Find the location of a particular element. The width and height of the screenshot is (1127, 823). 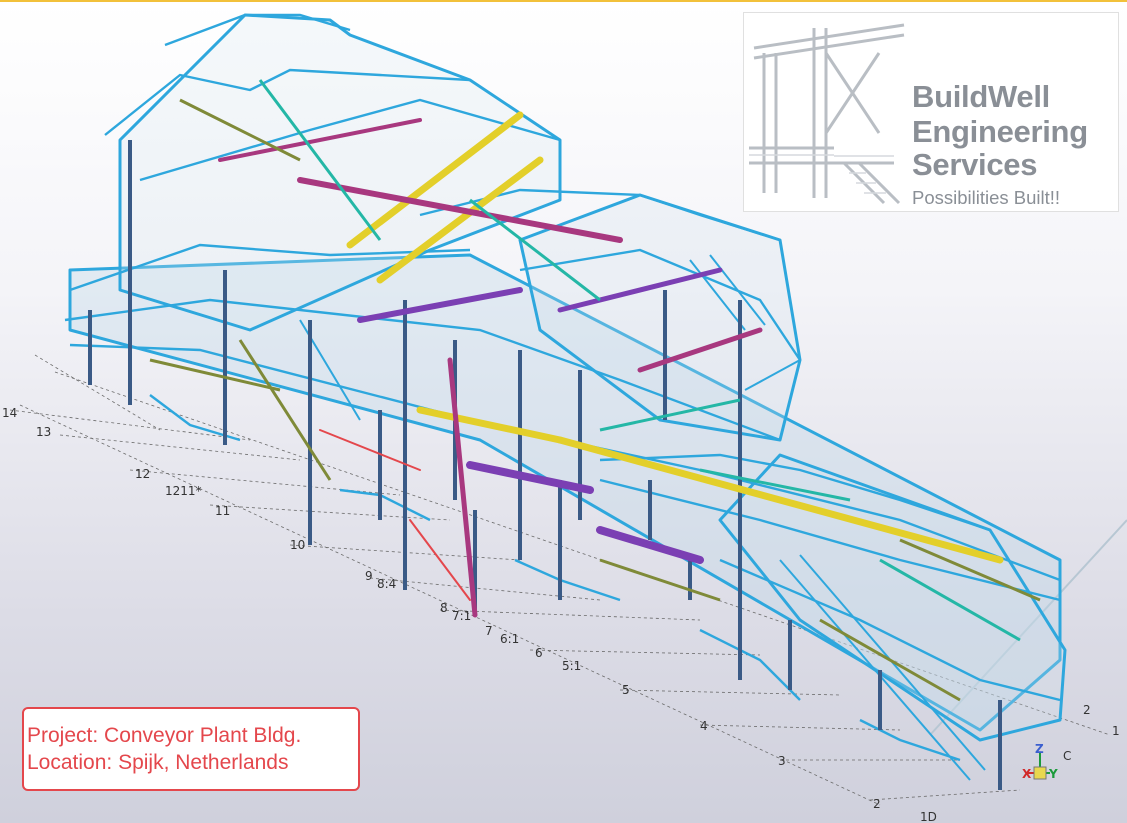

project-name-text: Project: Conveyor Plant Bldg. is located at coordinates (164, 735).